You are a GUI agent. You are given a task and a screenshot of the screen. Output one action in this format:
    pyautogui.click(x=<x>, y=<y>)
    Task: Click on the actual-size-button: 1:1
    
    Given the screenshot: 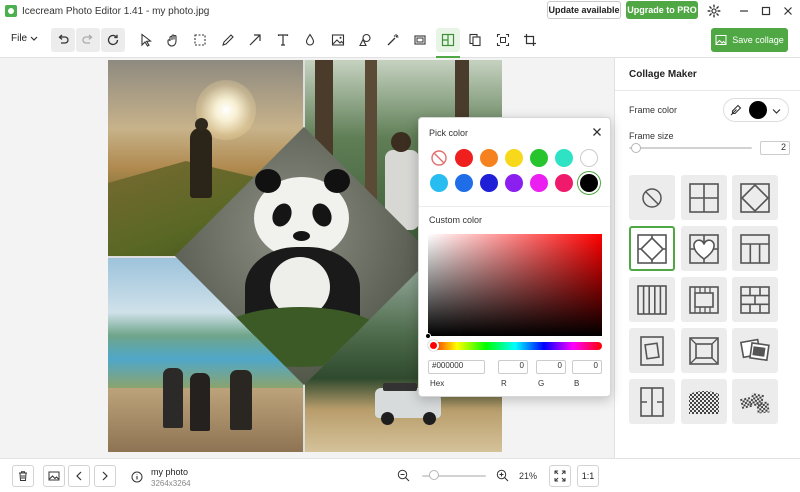 What is the action you would take?
    pyautogui.click(x=588, y=476)
    